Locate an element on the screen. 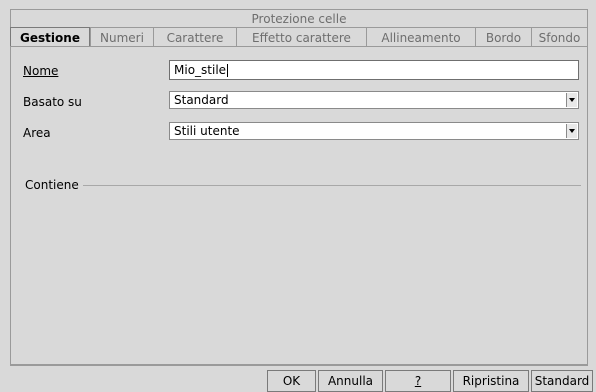 The height and width of the screenshot is (392, 596). area-value: Stili utente is located at coordinates (207, 131).